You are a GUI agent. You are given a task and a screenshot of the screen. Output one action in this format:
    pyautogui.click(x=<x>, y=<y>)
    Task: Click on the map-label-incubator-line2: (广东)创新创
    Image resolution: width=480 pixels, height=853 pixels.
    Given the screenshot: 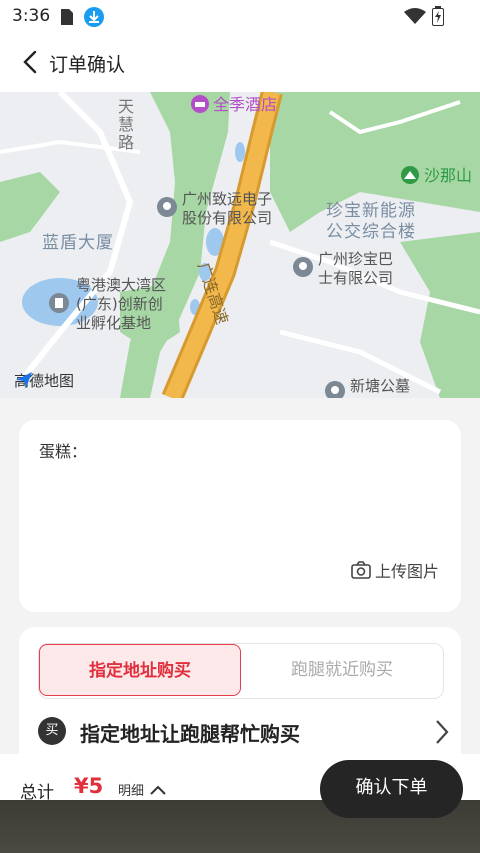 What is the action you would take?
    pyautogui.click(x=119, y=304)
    